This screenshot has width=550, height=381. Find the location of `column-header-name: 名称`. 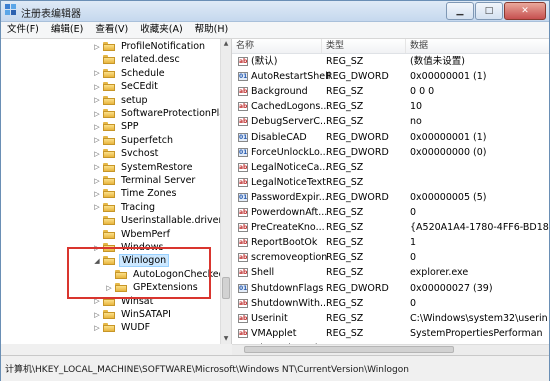

column-header-name: 名称 is located at coordinates (277, 46).